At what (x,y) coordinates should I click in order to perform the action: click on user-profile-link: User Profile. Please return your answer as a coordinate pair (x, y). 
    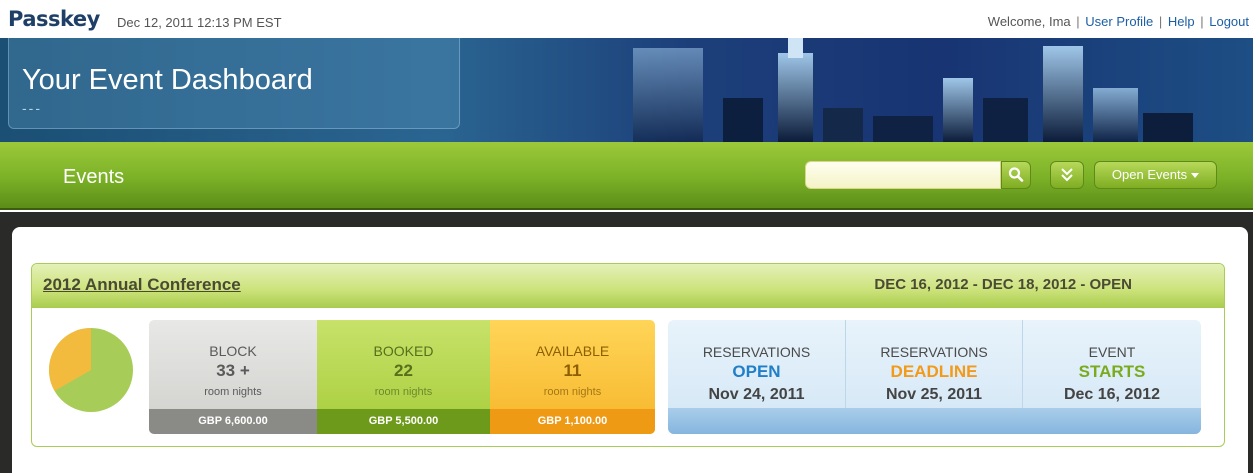
    Looking at the image, I should click on (1119, 21).